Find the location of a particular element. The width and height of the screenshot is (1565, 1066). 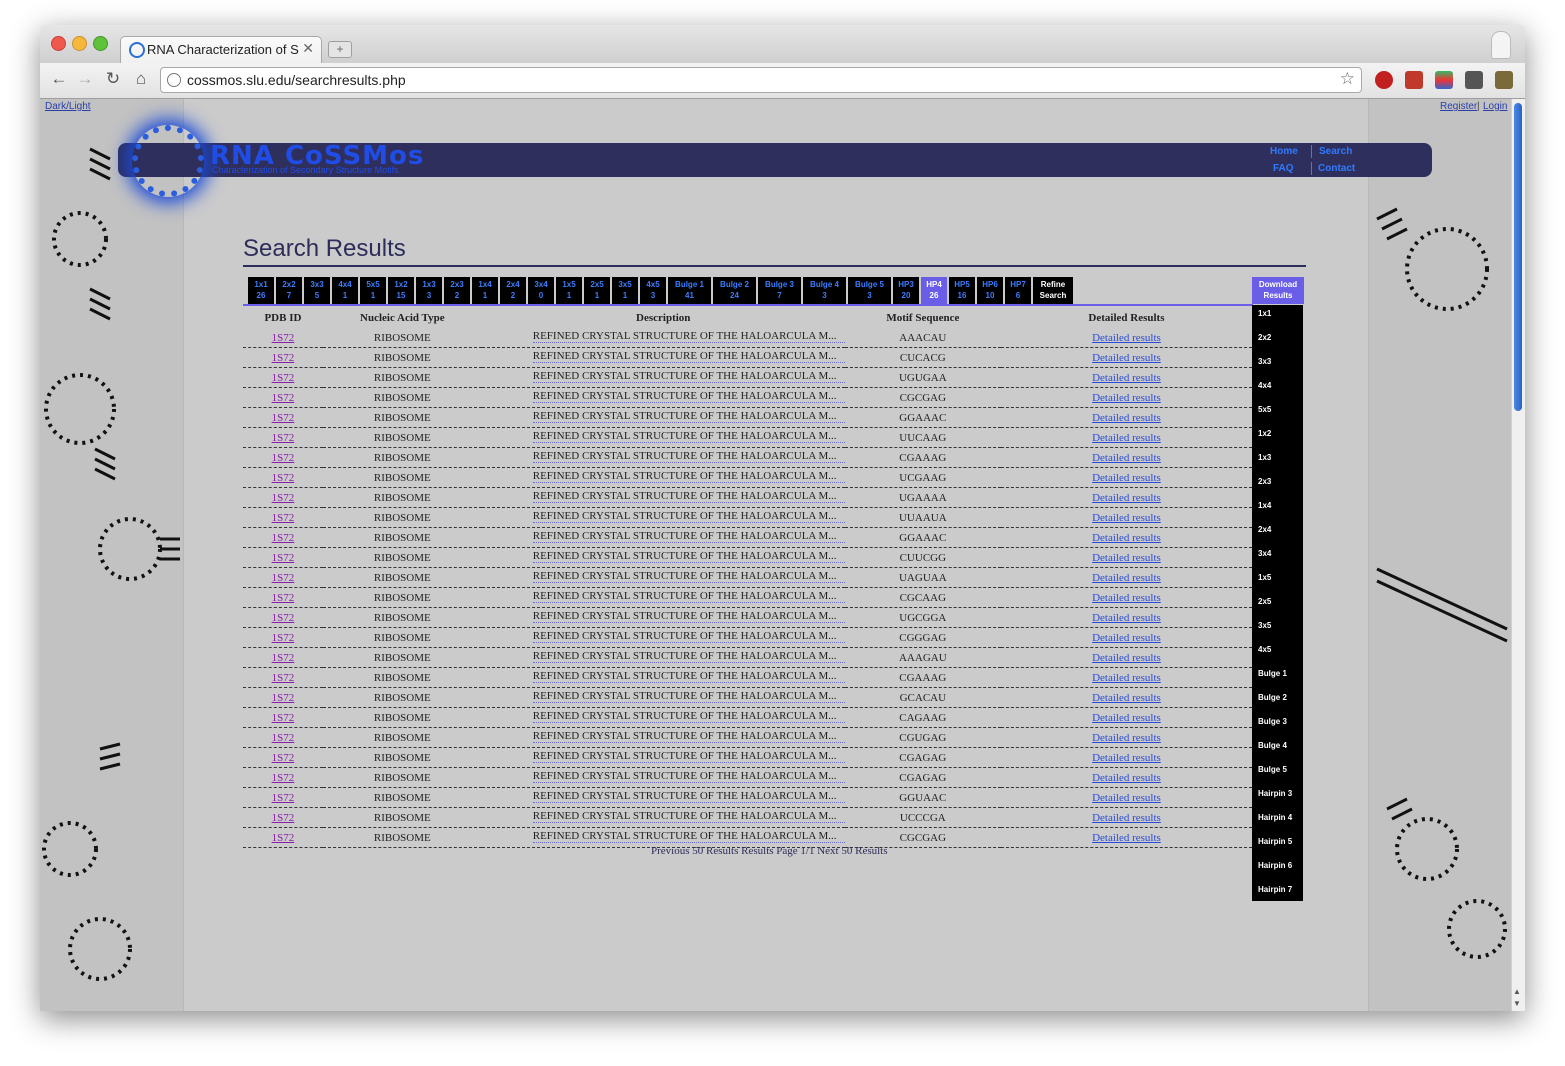

address-url: cossmos.slu.edu/searchresults.php is located at coordinates (296, 80).